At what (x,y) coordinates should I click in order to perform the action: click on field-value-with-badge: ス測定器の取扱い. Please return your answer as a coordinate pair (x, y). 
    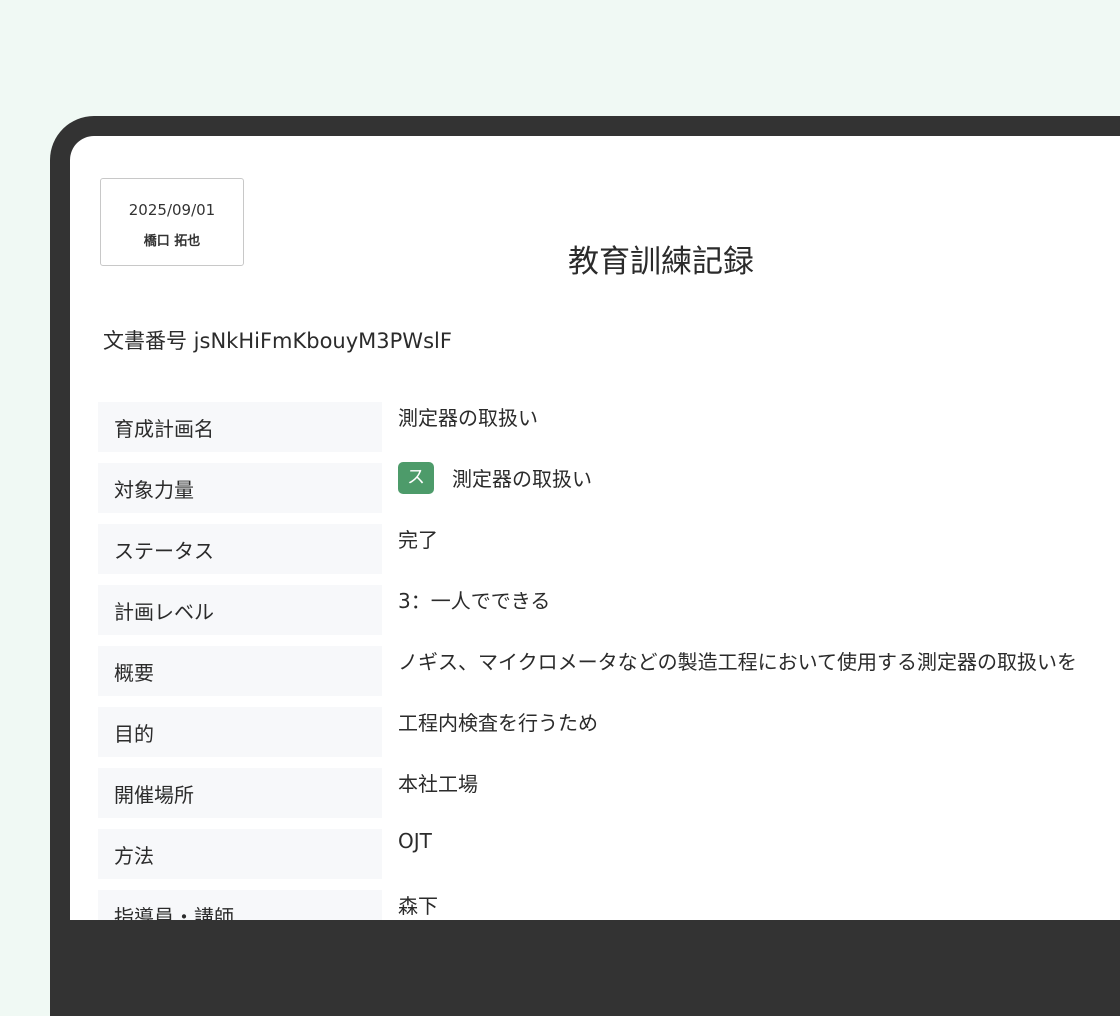
    Looking at the image, I should click on (495, 479).